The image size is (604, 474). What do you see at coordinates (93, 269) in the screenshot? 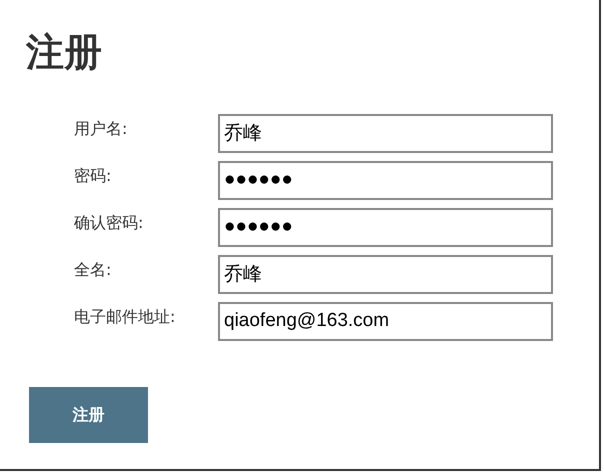
I see `field-label: 全名:` at bounding box center [93, 269].